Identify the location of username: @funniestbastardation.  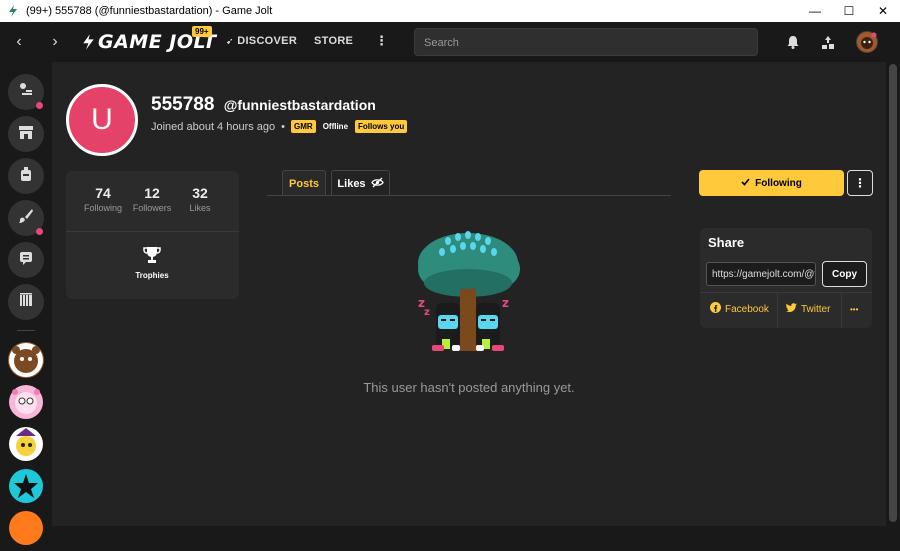
(299, 105).